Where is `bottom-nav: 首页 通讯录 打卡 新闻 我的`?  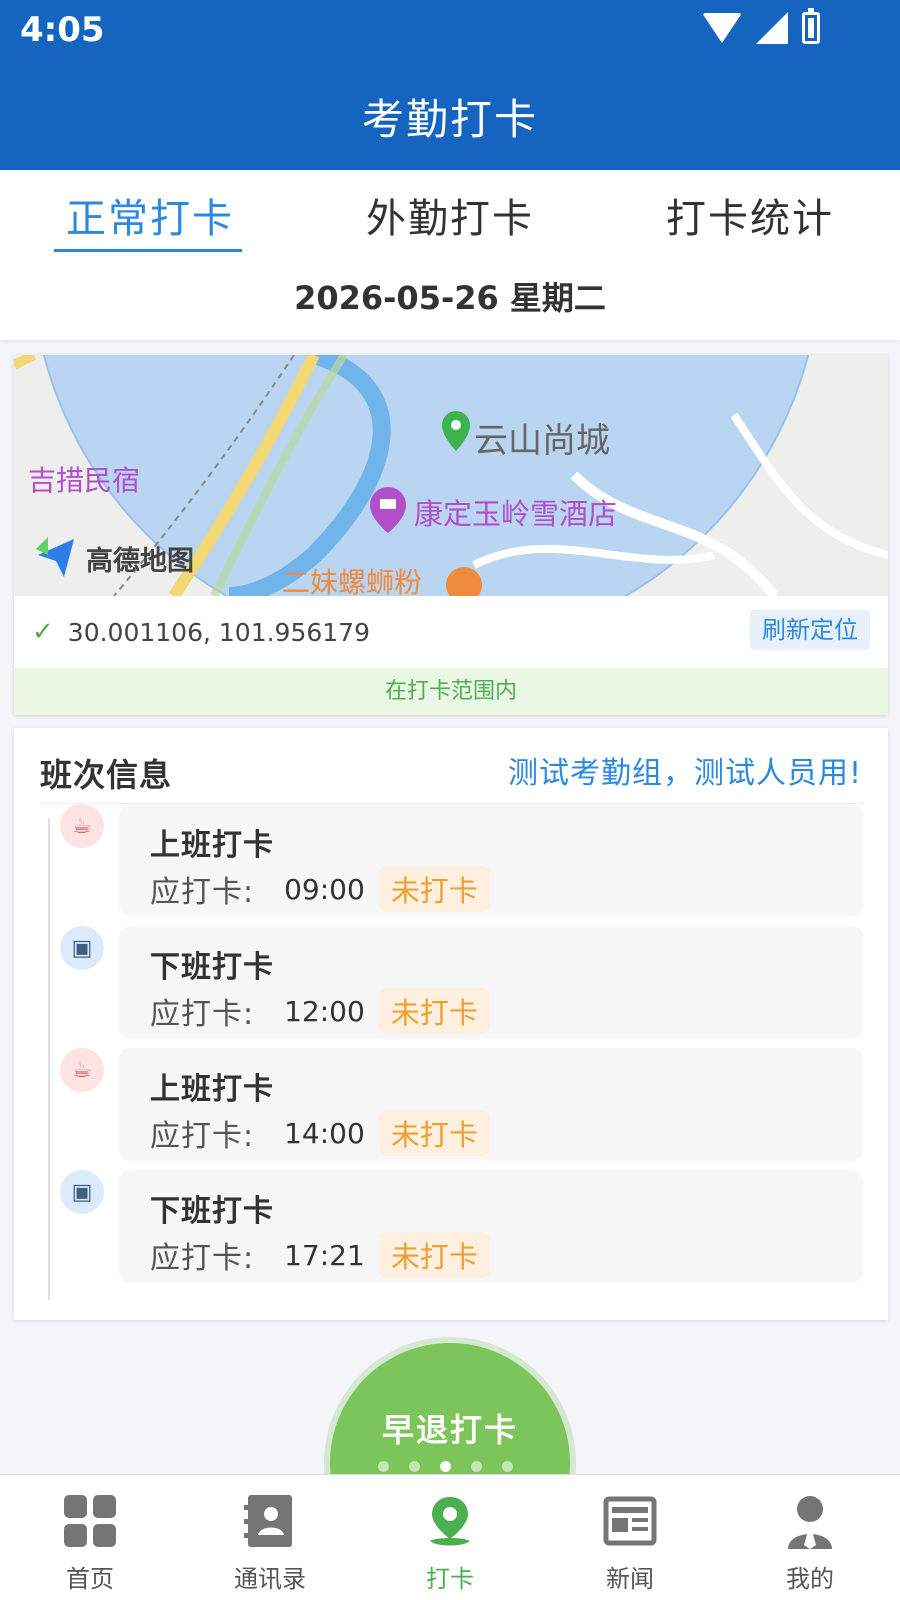 bottom-nav: 首页 通讯录 打卡 新闻 我的 is located at coordinates (450, 1537).